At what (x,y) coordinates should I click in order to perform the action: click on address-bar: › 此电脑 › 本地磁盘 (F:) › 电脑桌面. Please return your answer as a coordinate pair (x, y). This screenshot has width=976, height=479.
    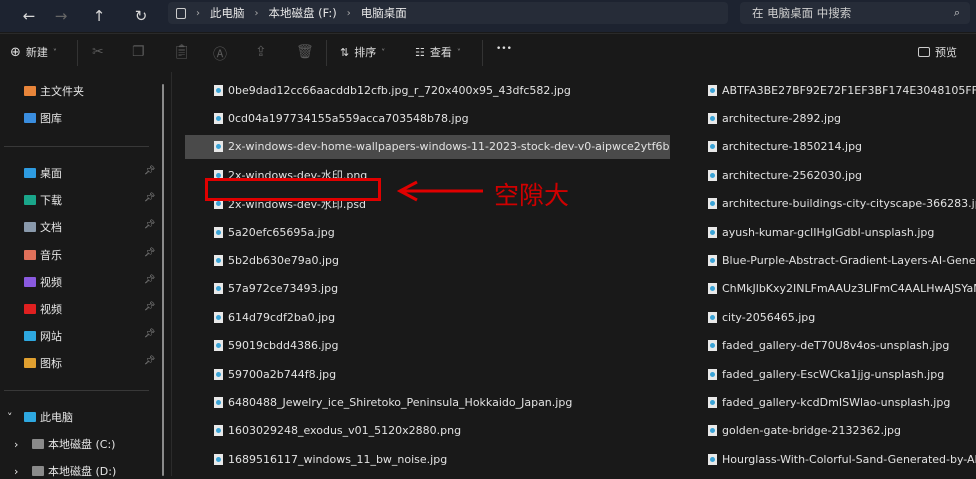
    Looking at the image, I should click on (448, 13).